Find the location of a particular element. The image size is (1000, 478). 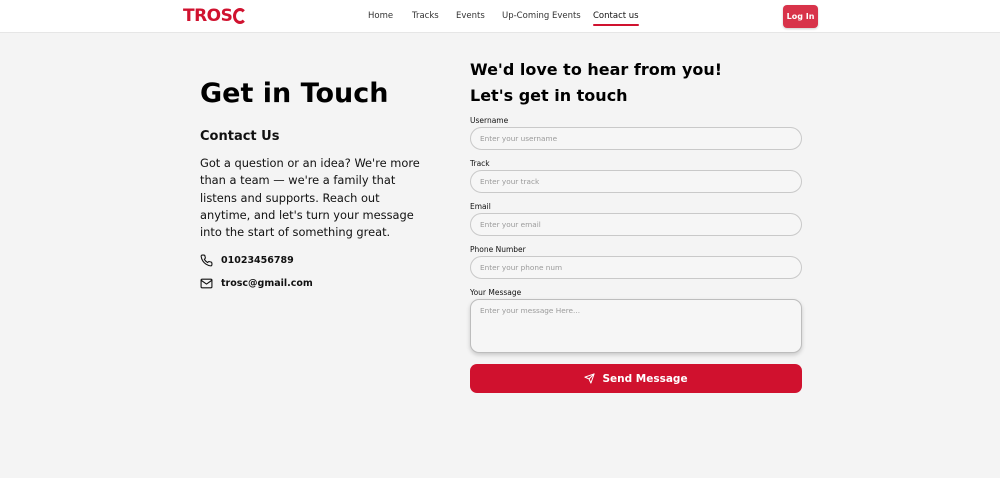

mail-icon is located at coordinates (206, 283).